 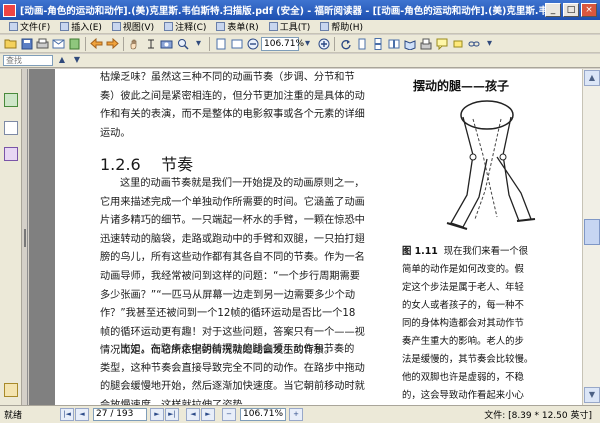 I want to click on open-icon, so click(x=10, y=43).